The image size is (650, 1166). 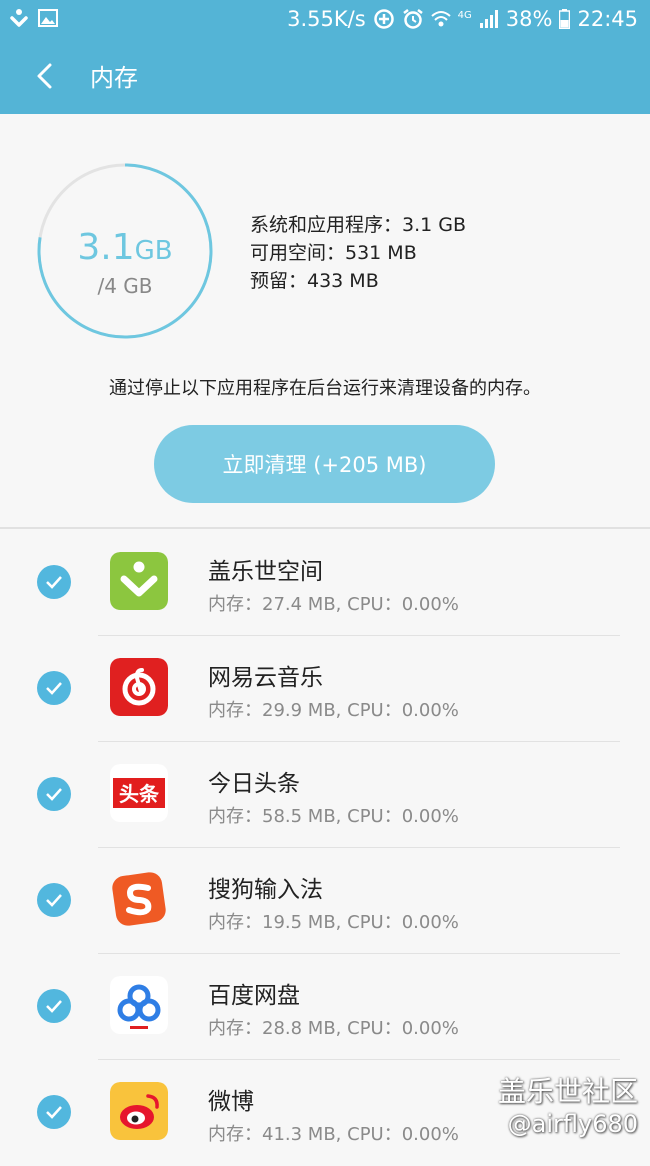 I want to click on memory-stats: 系统和应用程序：3.1 GB 可用空间：531 MB 预留：433 MB, so click(x=358, y=253).